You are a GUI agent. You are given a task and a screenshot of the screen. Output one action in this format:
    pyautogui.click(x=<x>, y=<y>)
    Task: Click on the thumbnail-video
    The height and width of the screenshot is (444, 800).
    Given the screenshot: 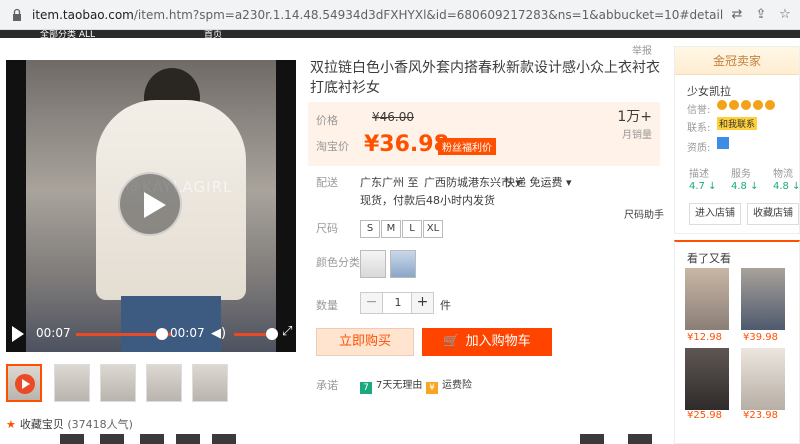 What is the action you would take?
    pyautogui.click(x=24, y=383)
    